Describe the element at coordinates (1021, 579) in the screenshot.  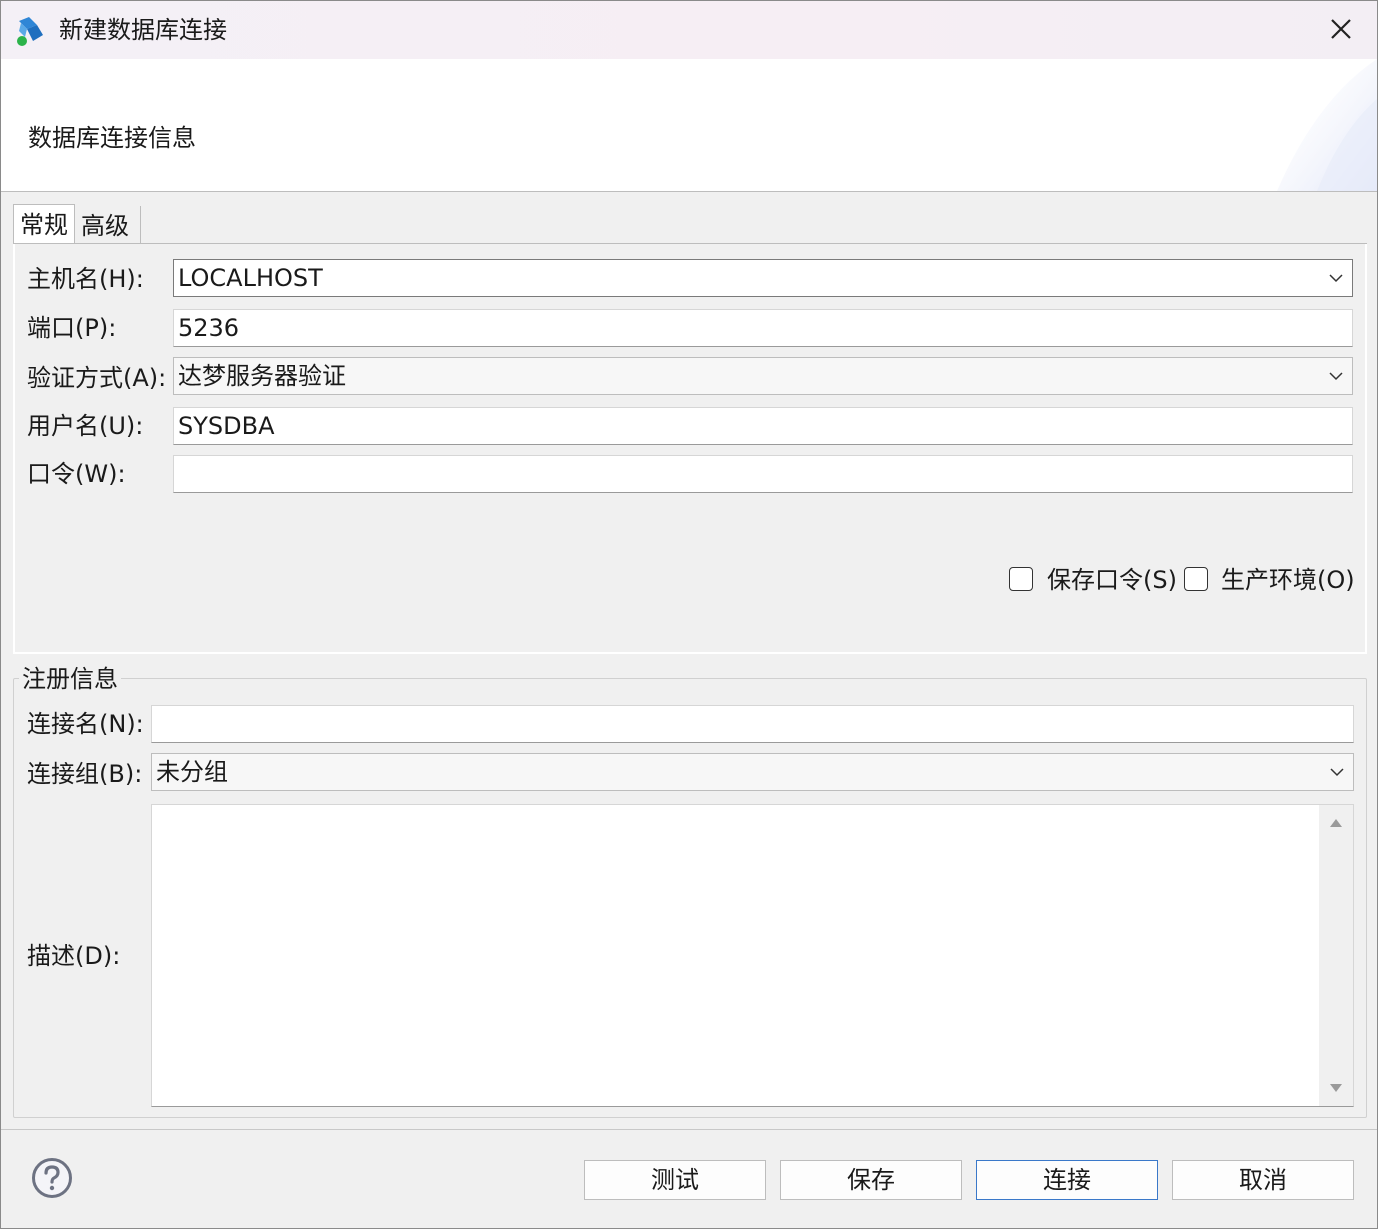
I see `save-password-checkbox` at that location.